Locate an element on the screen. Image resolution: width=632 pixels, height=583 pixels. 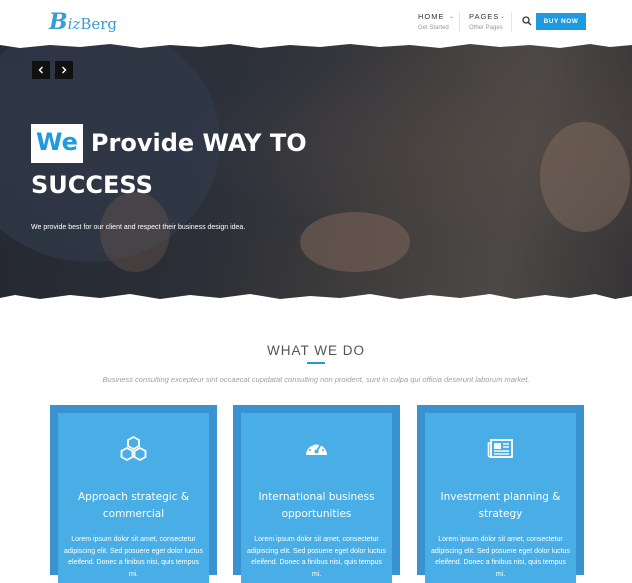
section-title-underline is located at coordinates (316, 363).